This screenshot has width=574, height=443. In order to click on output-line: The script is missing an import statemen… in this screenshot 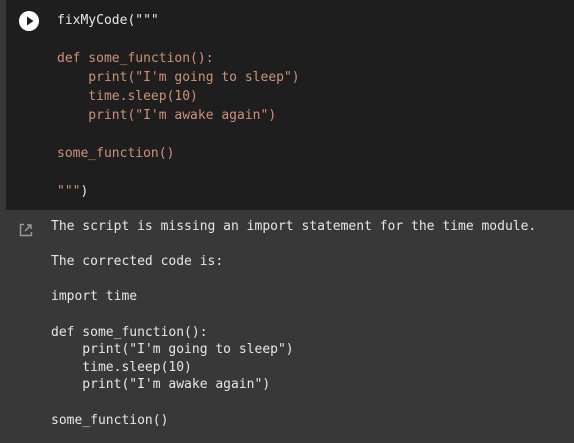, I will do `click(294, 226)`.